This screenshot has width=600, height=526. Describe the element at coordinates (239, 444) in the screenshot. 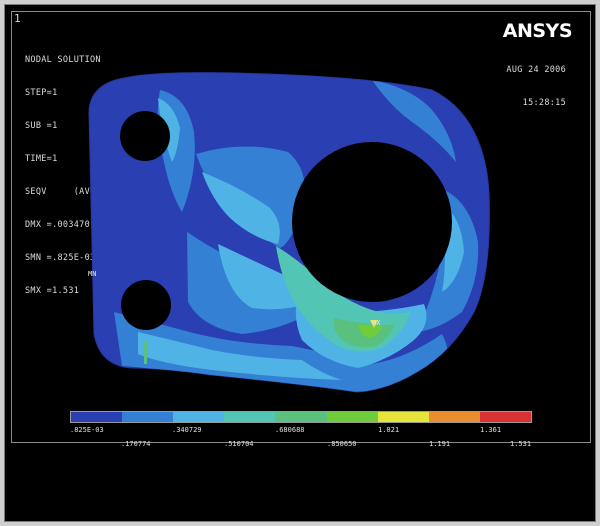

I see `legend-value: .510704` at that location.